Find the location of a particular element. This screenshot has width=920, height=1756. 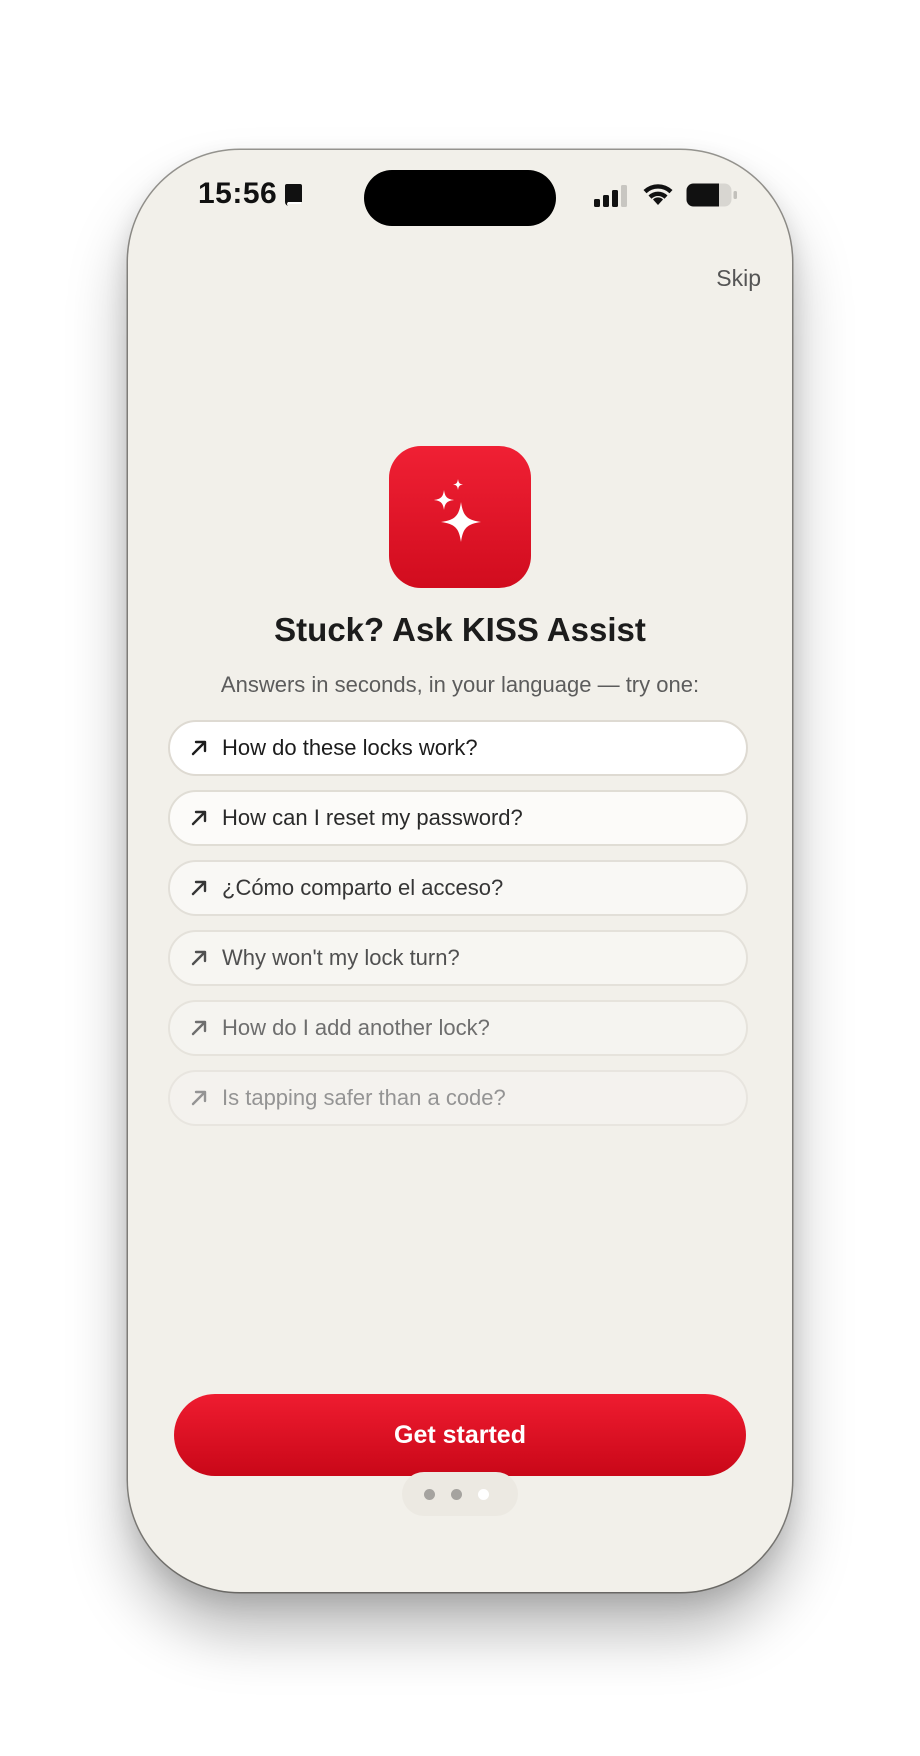

page-title: Stuck? Ask KISS Assist is located at coordinates (460, 629).